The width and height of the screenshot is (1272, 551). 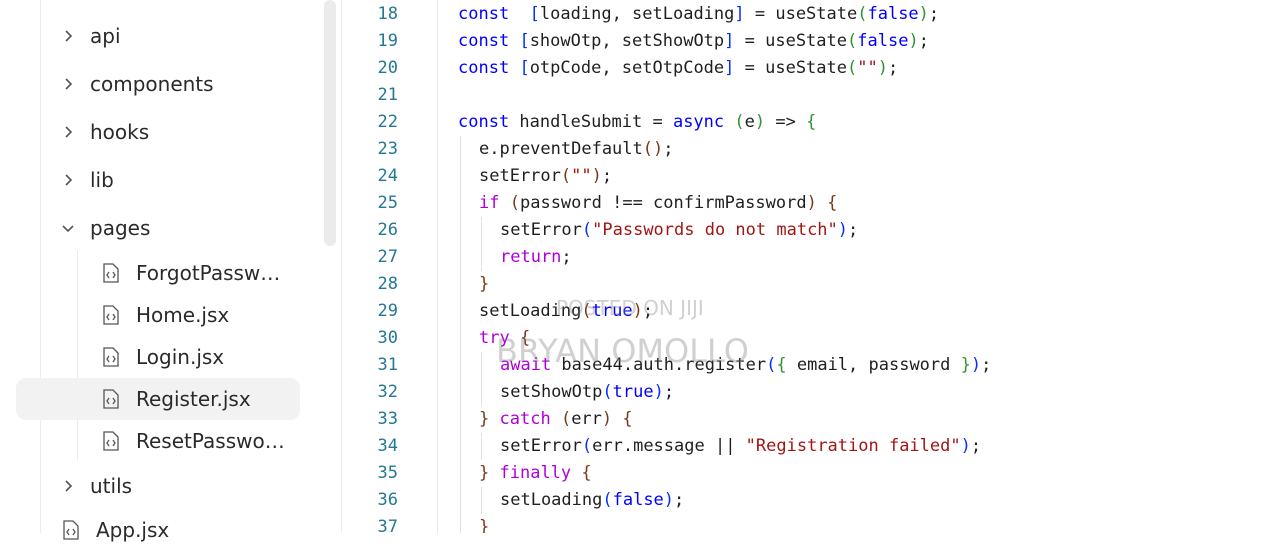 I want to click on code-text: e.preventDefault();, so click(x=576, y=149).